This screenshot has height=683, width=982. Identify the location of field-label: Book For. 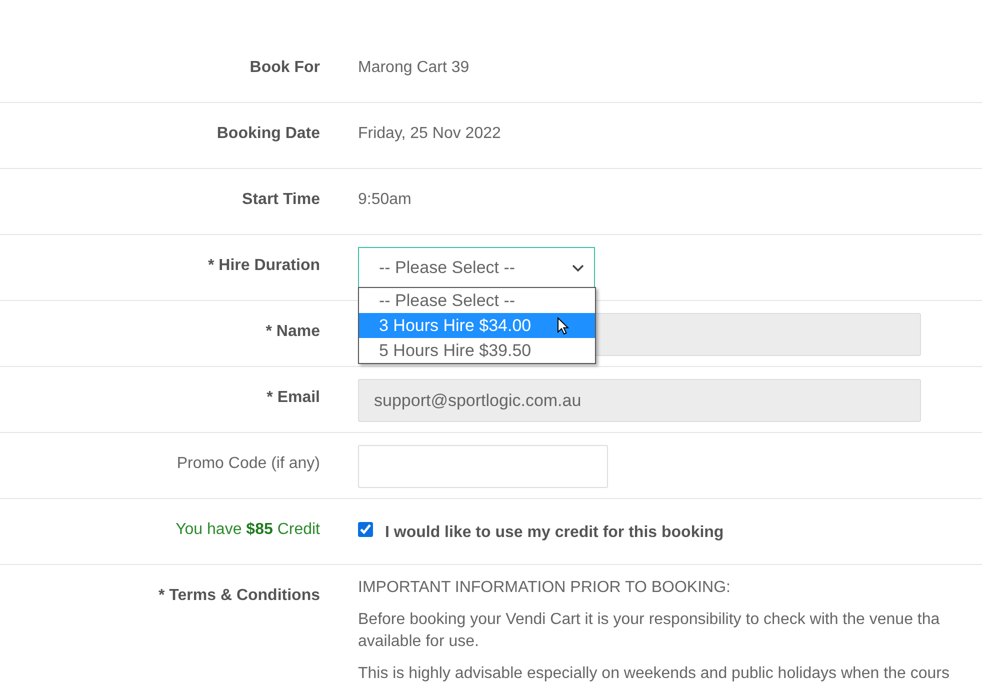
(285, 67).